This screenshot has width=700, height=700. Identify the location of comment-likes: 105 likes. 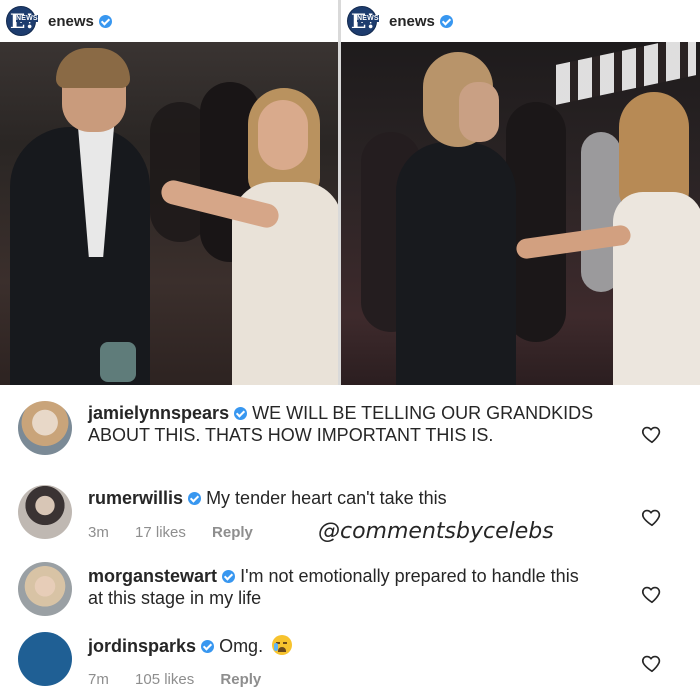
(164, 679).